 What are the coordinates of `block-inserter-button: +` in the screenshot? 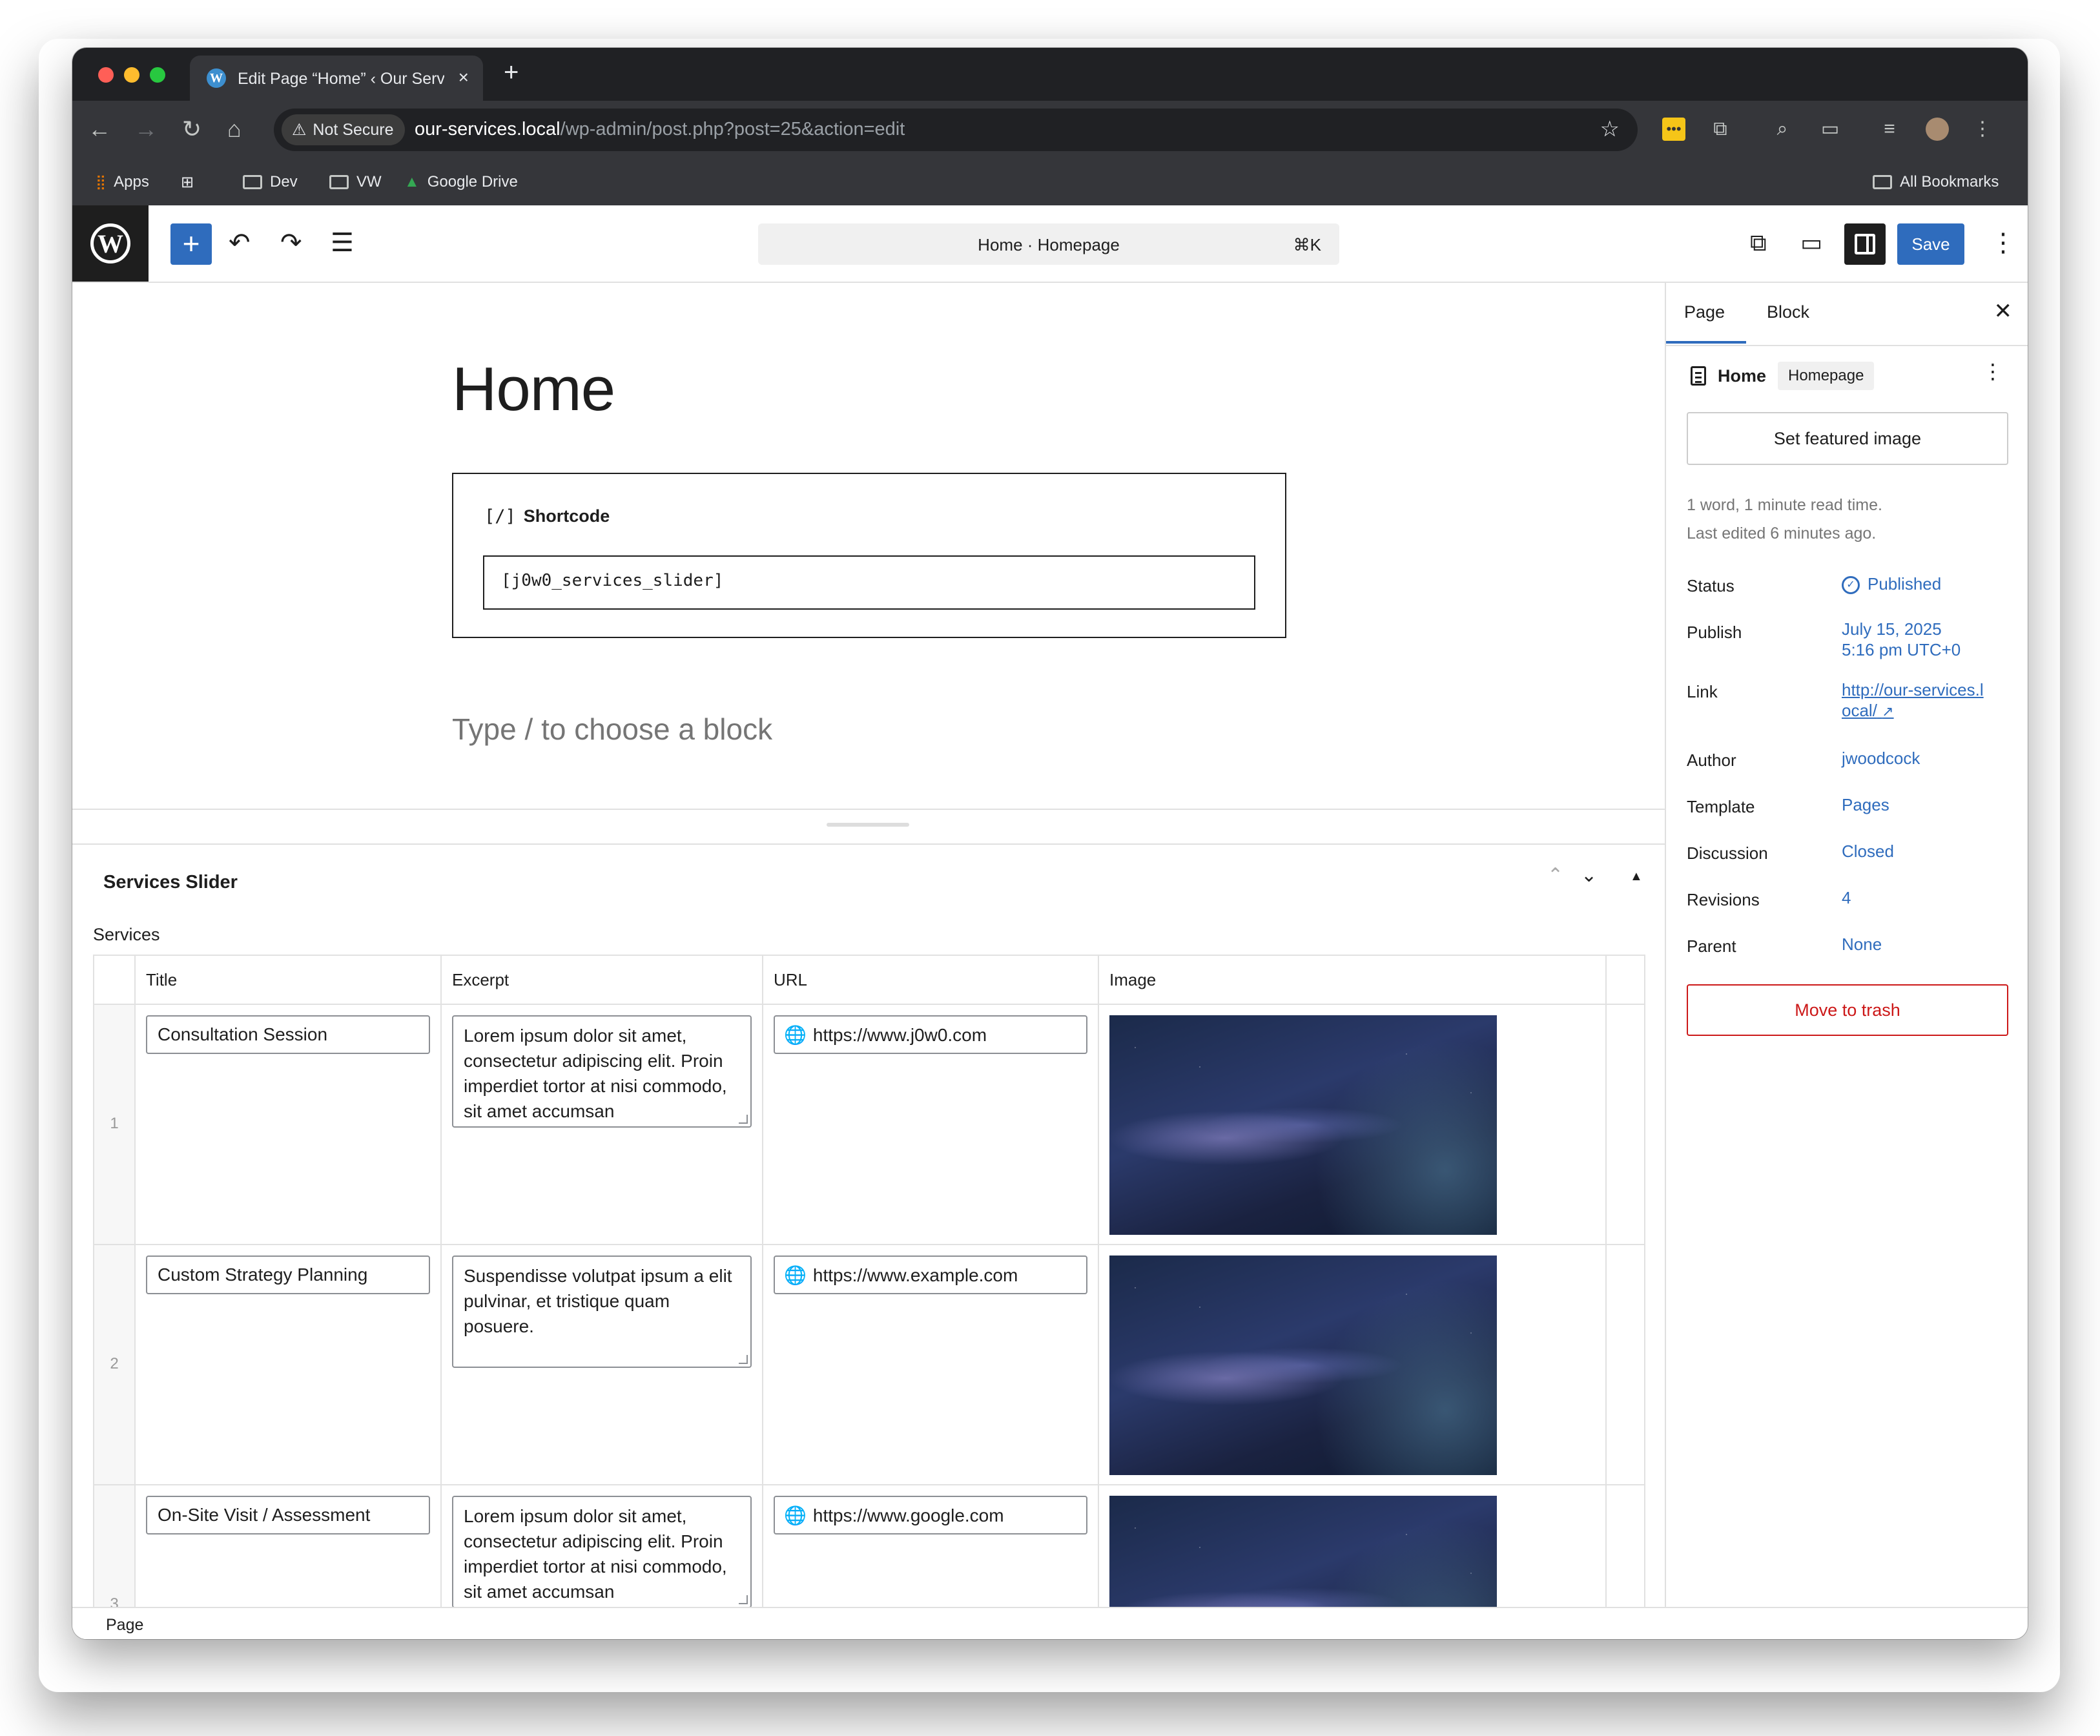 It's located at (191, 244).